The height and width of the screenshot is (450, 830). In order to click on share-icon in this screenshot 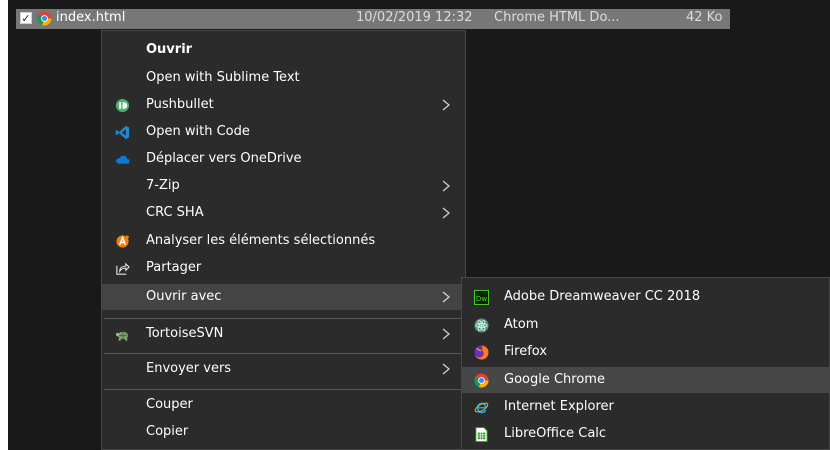, I will do `click(123, 268)`.